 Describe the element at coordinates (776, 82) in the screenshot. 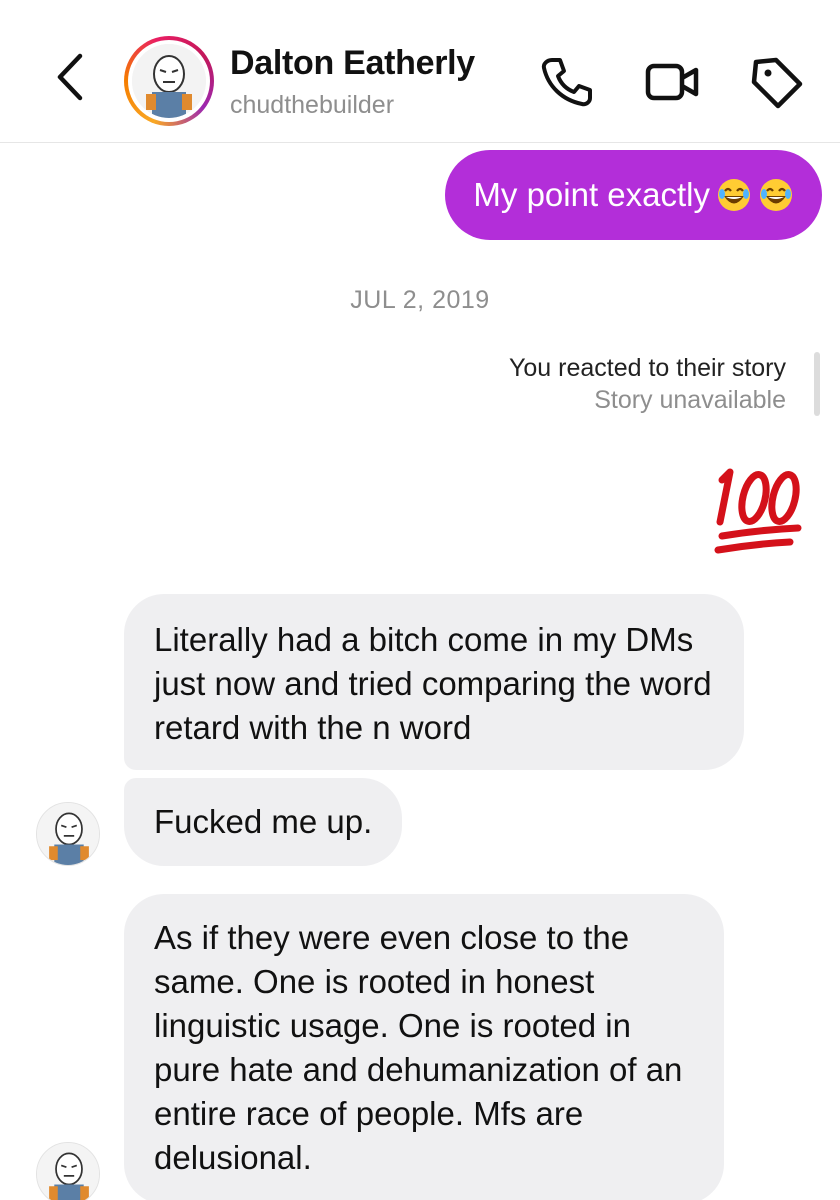

I see `tag-icon` at that location.